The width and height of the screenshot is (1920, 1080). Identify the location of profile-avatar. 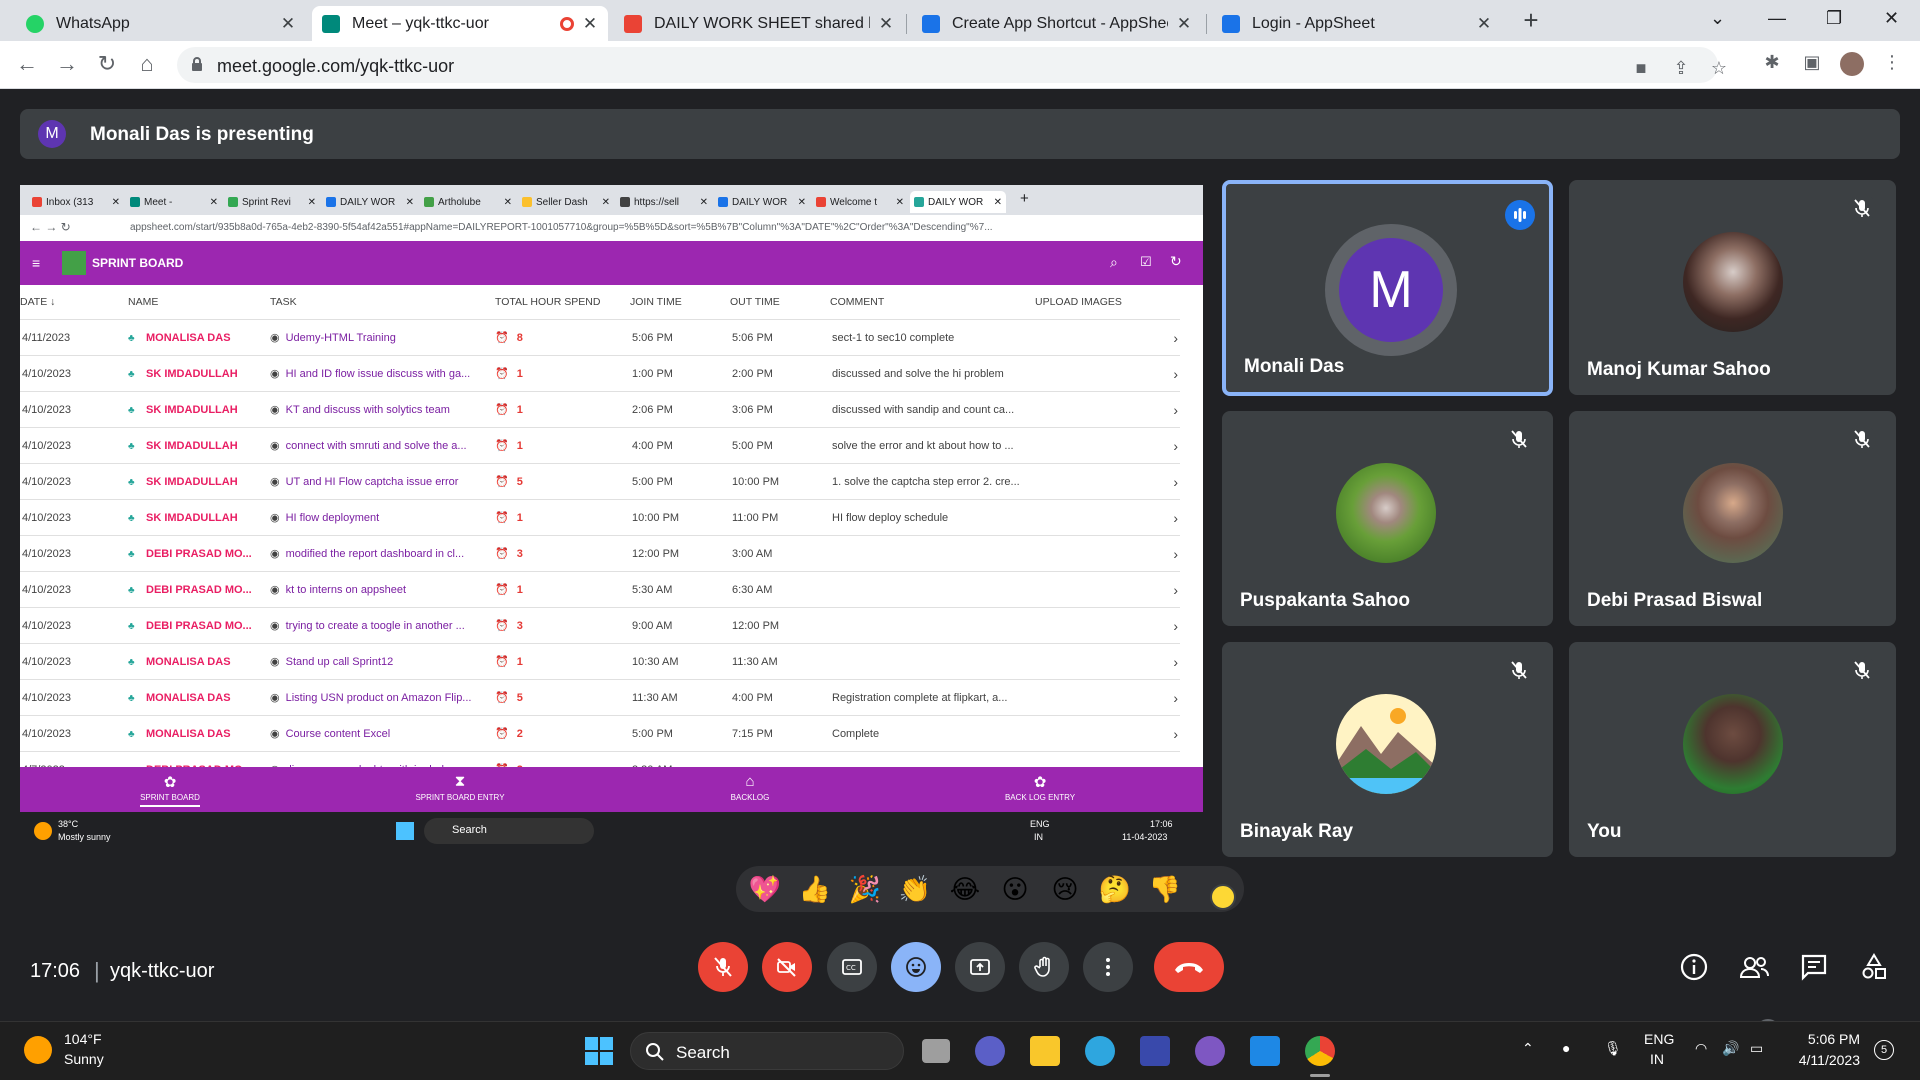
(1852, 64).